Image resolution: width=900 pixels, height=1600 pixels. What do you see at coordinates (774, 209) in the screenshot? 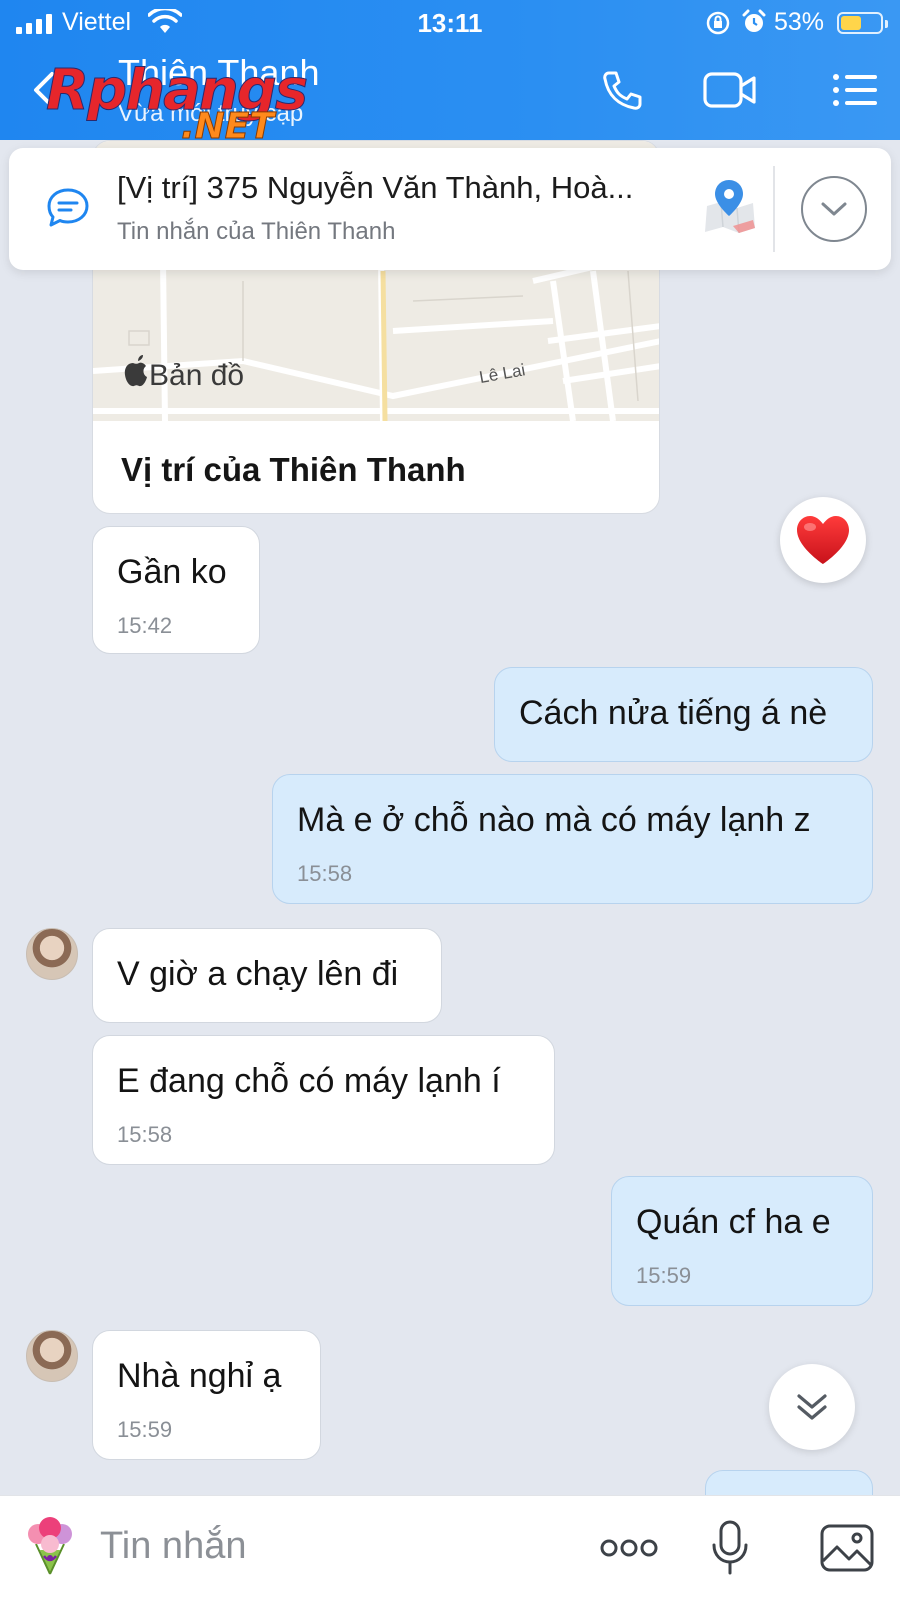
I see `banner-divider` at bounding box center [774, 209].